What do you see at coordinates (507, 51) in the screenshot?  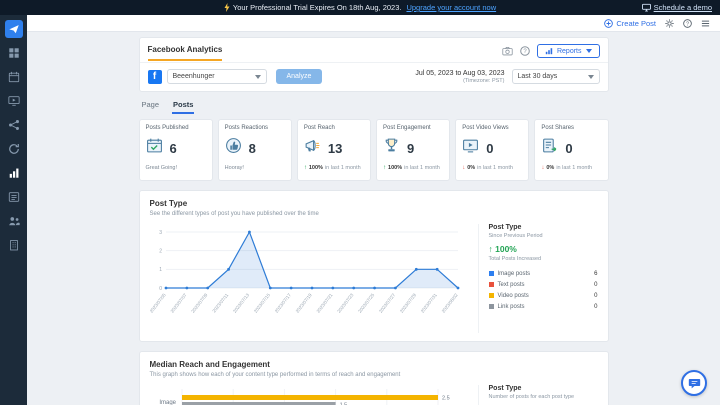 I see `snapshot-camera-icon` at bounding box center [507, 51].